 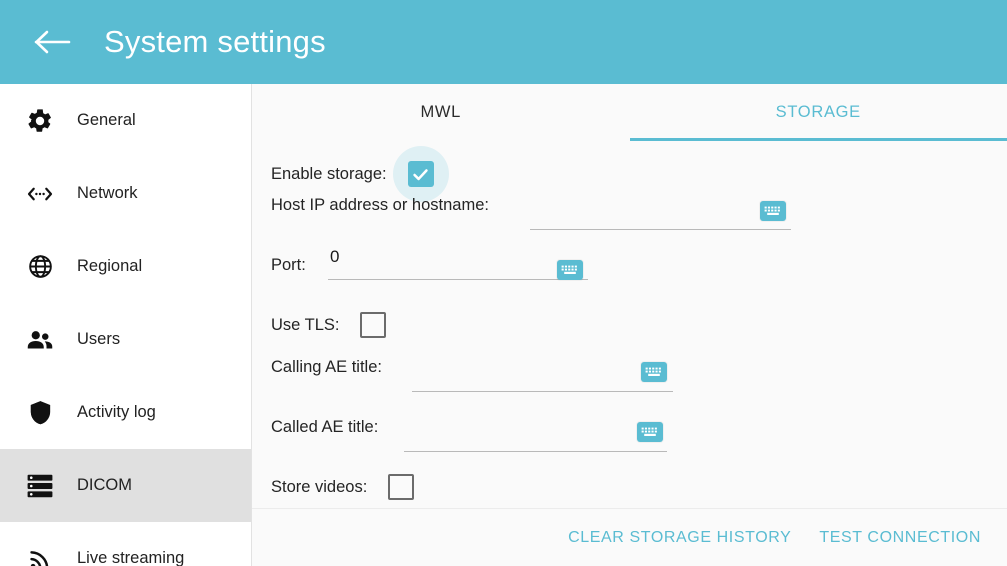 I want to click on checkbox-checked-icon, so click(x=420, y=174).